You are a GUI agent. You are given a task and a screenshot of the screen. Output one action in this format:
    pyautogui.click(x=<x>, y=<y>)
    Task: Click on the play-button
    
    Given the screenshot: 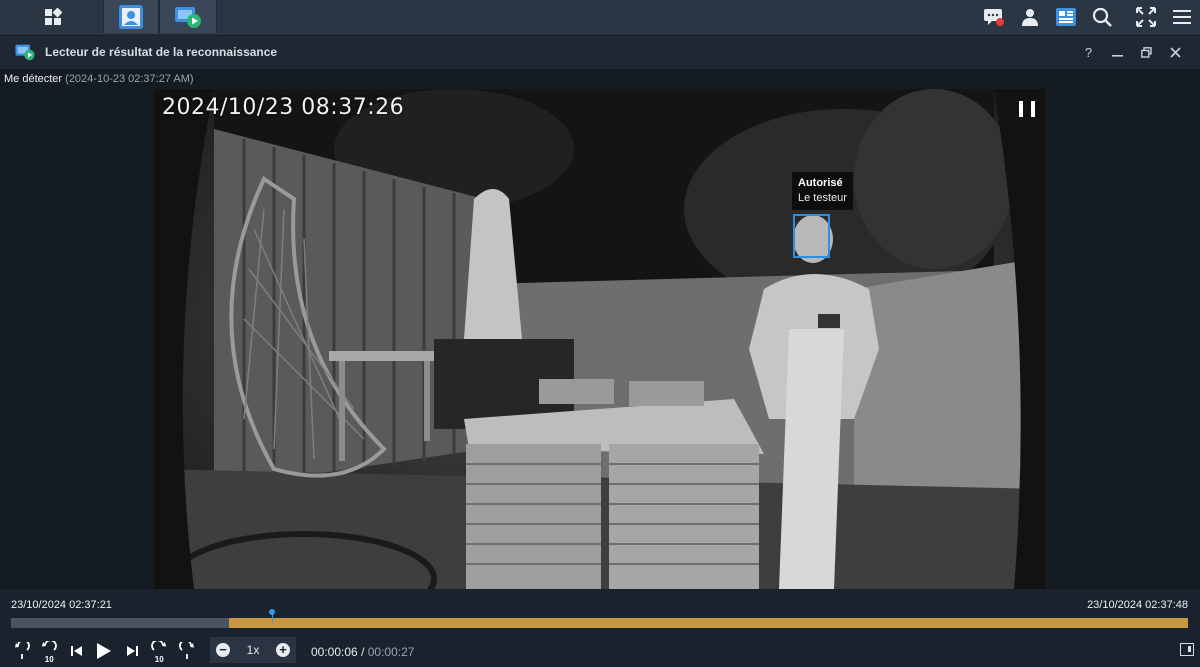 What is the action you would take?
    pyautogui.click(x=105, y=651)
    